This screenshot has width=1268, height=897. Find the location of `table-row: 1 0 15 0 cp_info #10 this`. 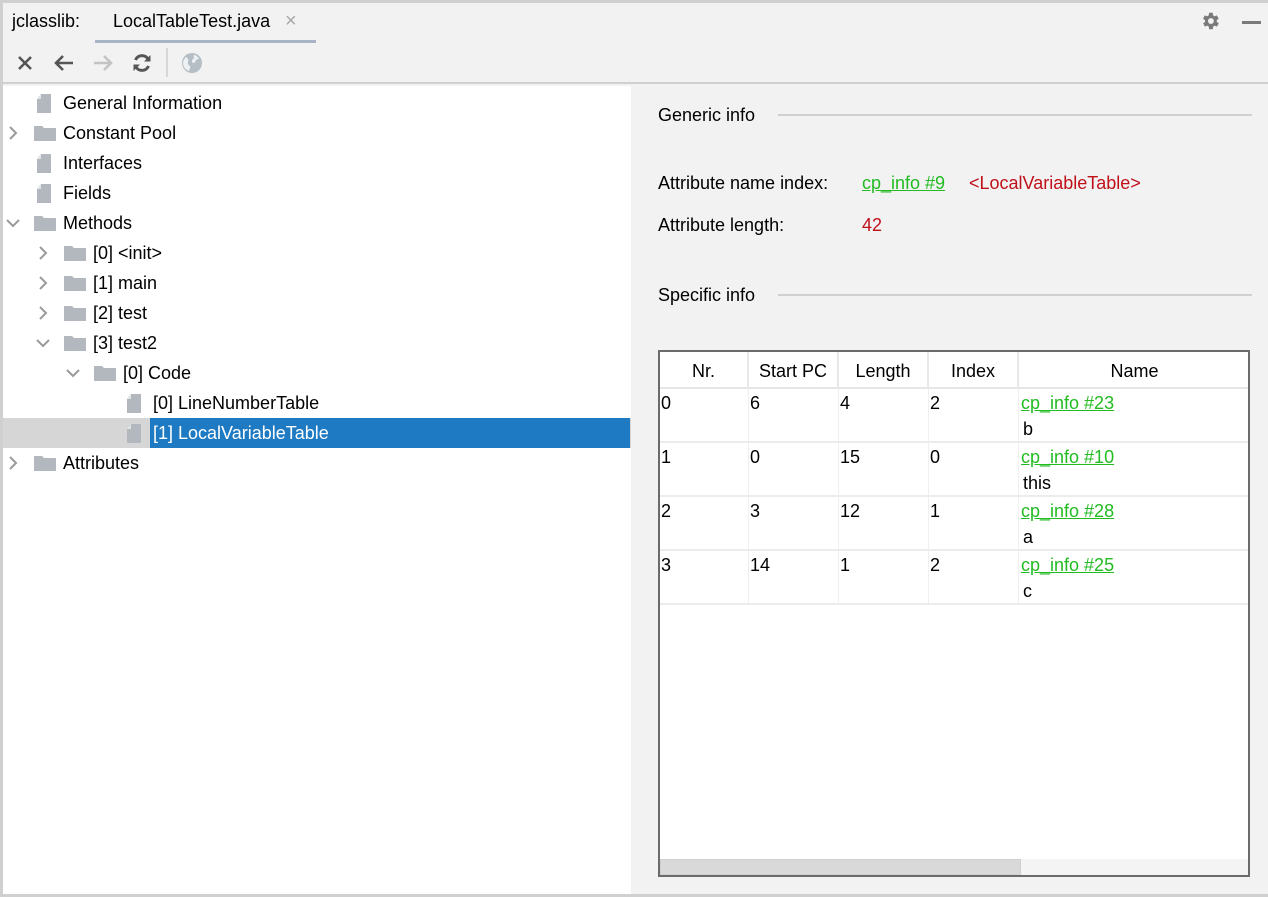

table-row: 1 0 15 0 cp_info #10 this is located at coordinates (954, 470).